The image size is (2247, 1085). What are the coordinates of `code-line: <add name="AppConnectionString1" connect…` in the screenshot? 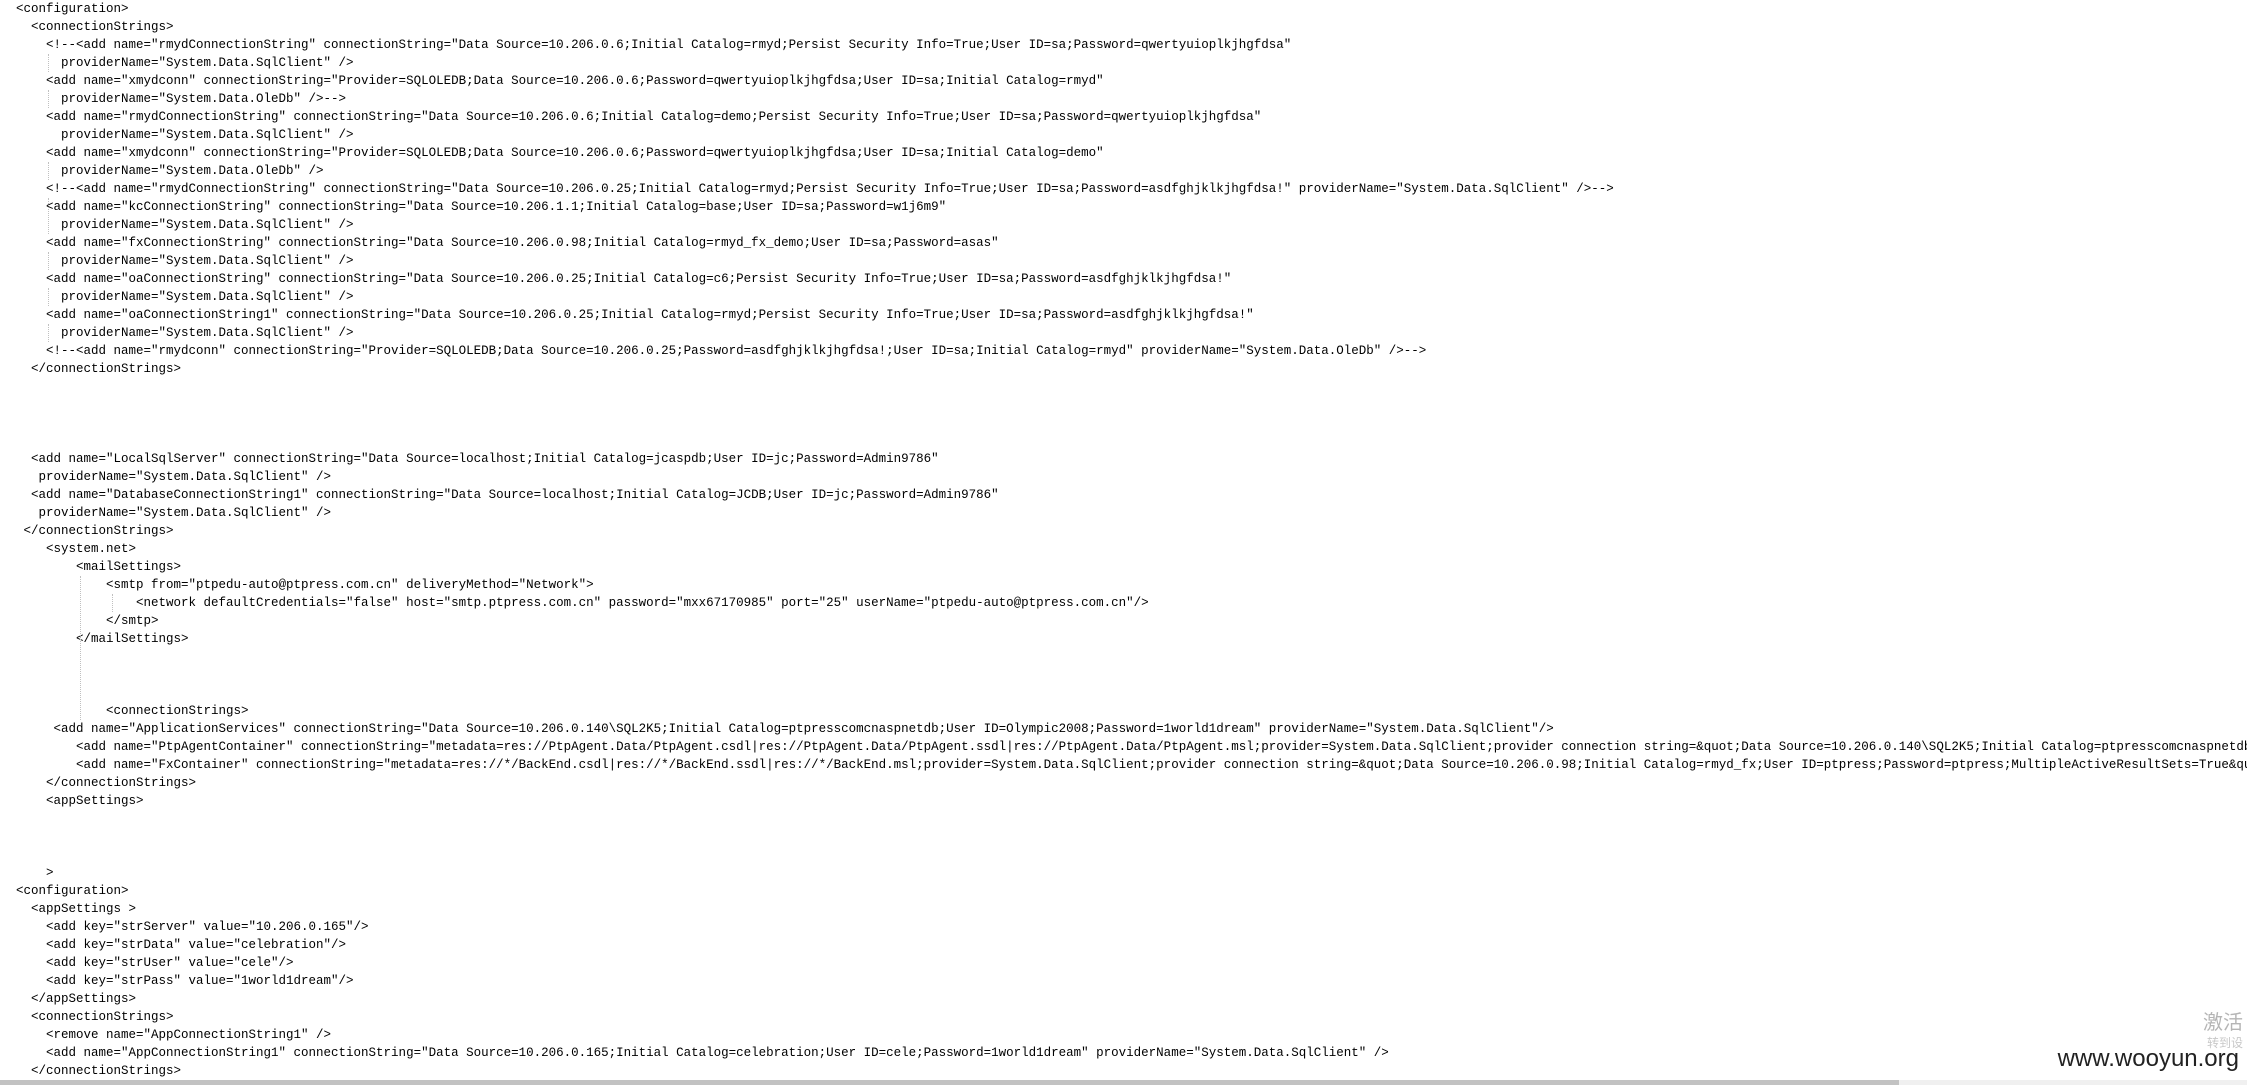 It's located at (1131, 1053).